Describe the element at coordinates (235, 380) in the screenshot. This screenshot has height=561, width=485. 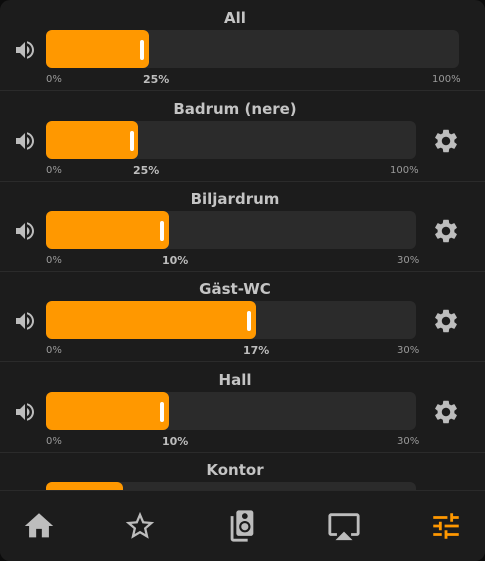
I see `zone-title: Hall` at that location.